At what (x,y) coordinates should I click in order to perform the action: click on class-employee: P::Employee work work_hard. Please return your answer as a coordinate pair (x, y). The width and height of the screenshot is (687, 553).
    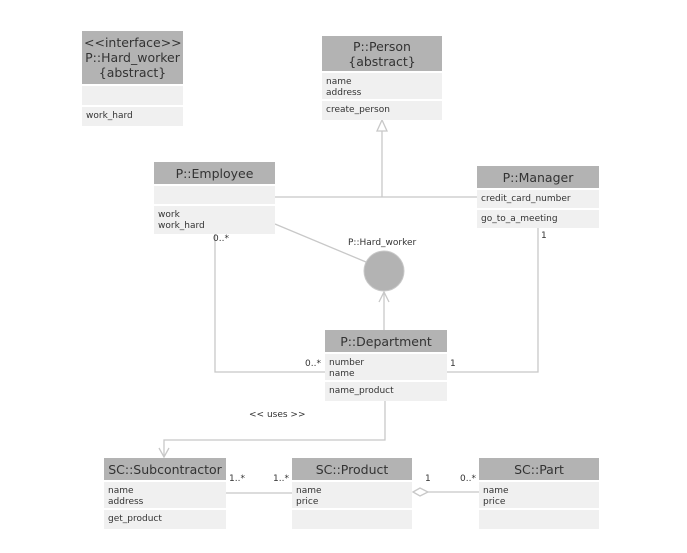
    Looking at the image, I should click on (214, 198).